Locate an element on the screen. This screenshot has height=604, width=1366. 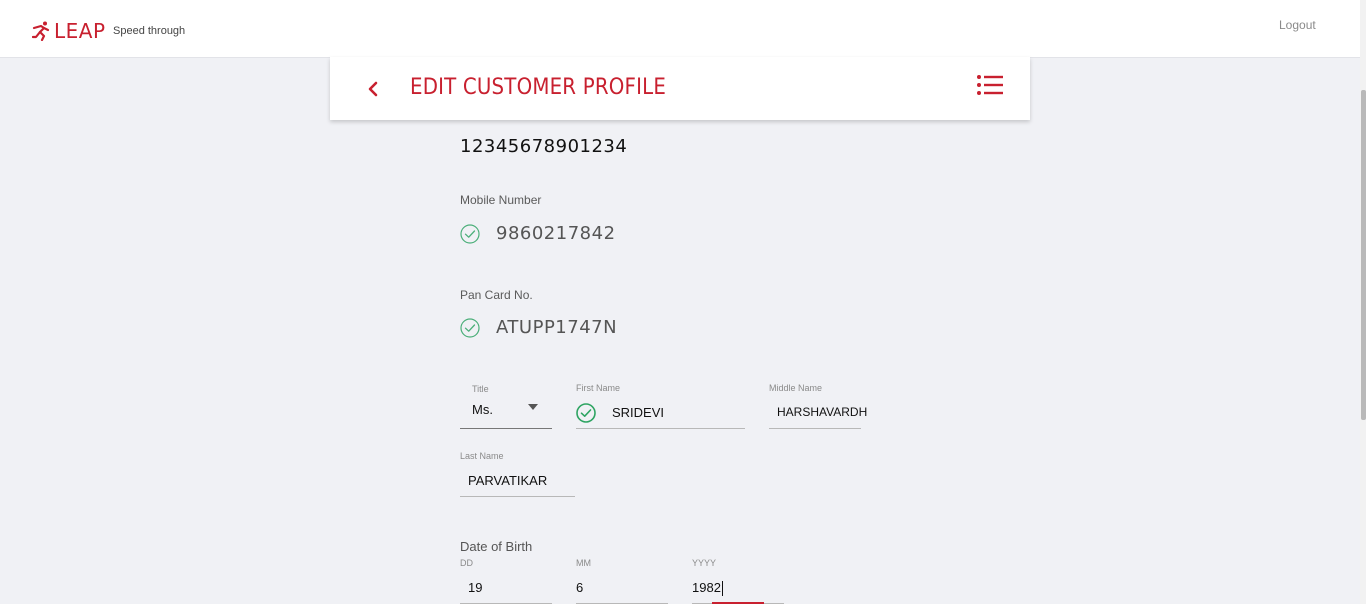
pan-card-row: ATUPP1747N is located at coordinates (538, 327).